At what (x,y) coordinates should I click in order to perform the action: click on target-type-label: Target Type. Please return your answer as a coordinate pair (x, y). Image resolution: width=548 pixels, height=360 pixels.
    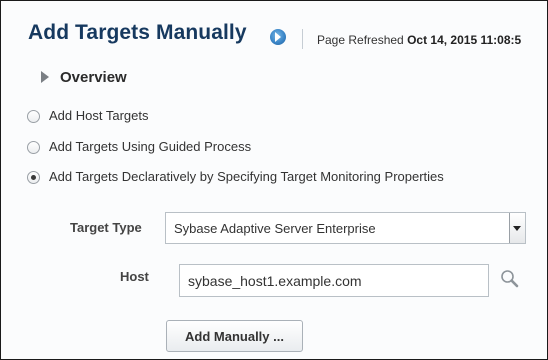
    Looking at the image, I should click on (106, 227).